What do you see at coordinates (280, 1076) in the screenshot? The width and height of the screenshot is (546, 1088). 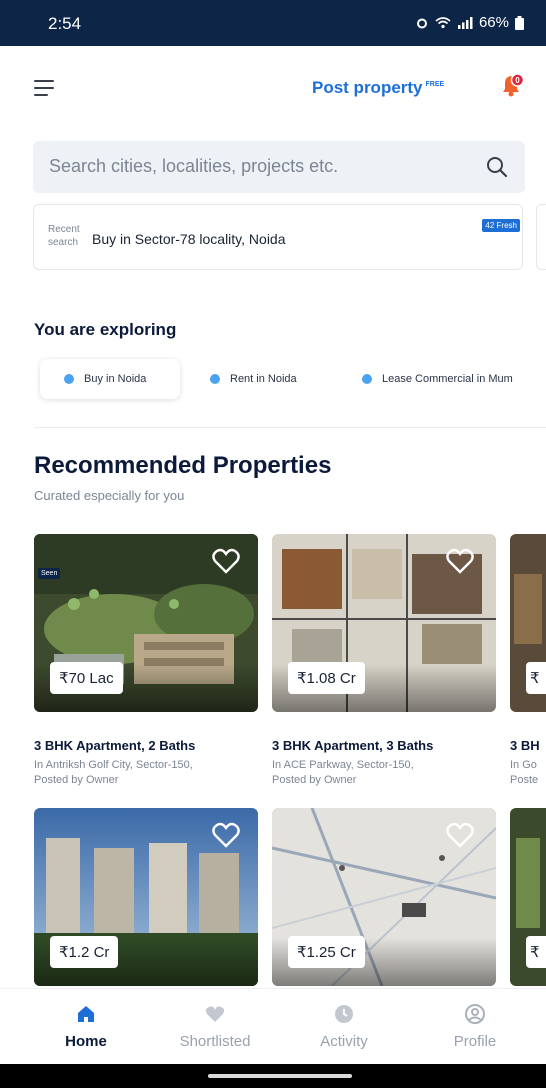 I see `home-gesture-bar` at bounding box center [280, 1076].